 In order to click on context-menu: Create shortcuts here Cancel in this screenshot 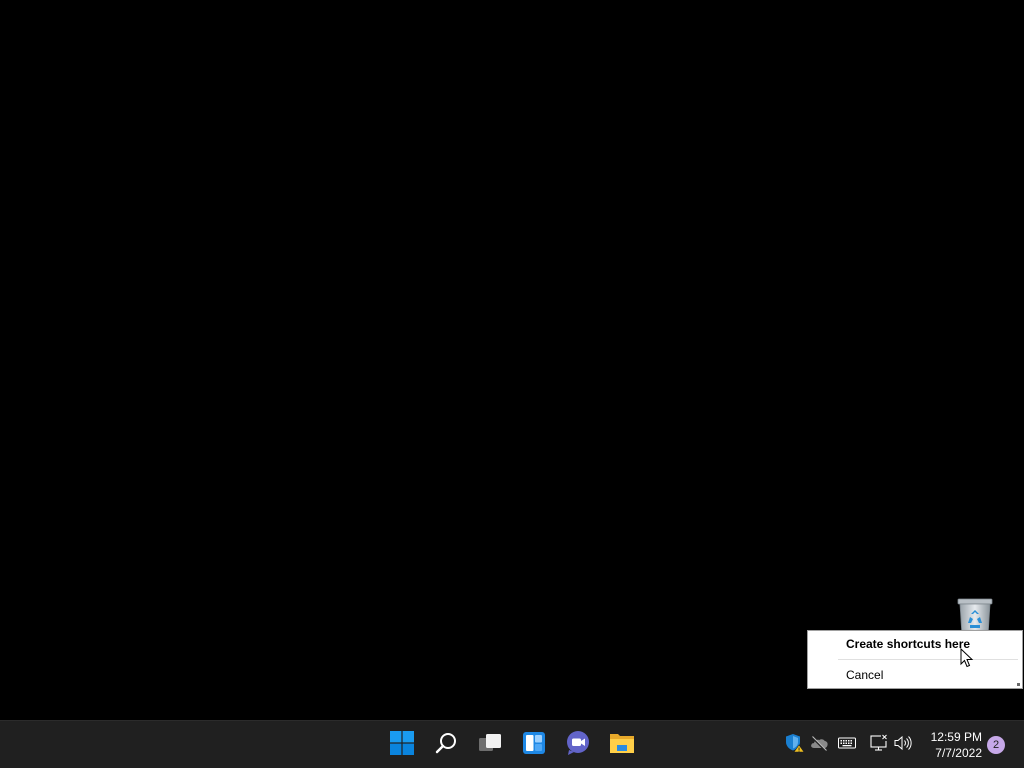, I will do `click(915, 659)`.